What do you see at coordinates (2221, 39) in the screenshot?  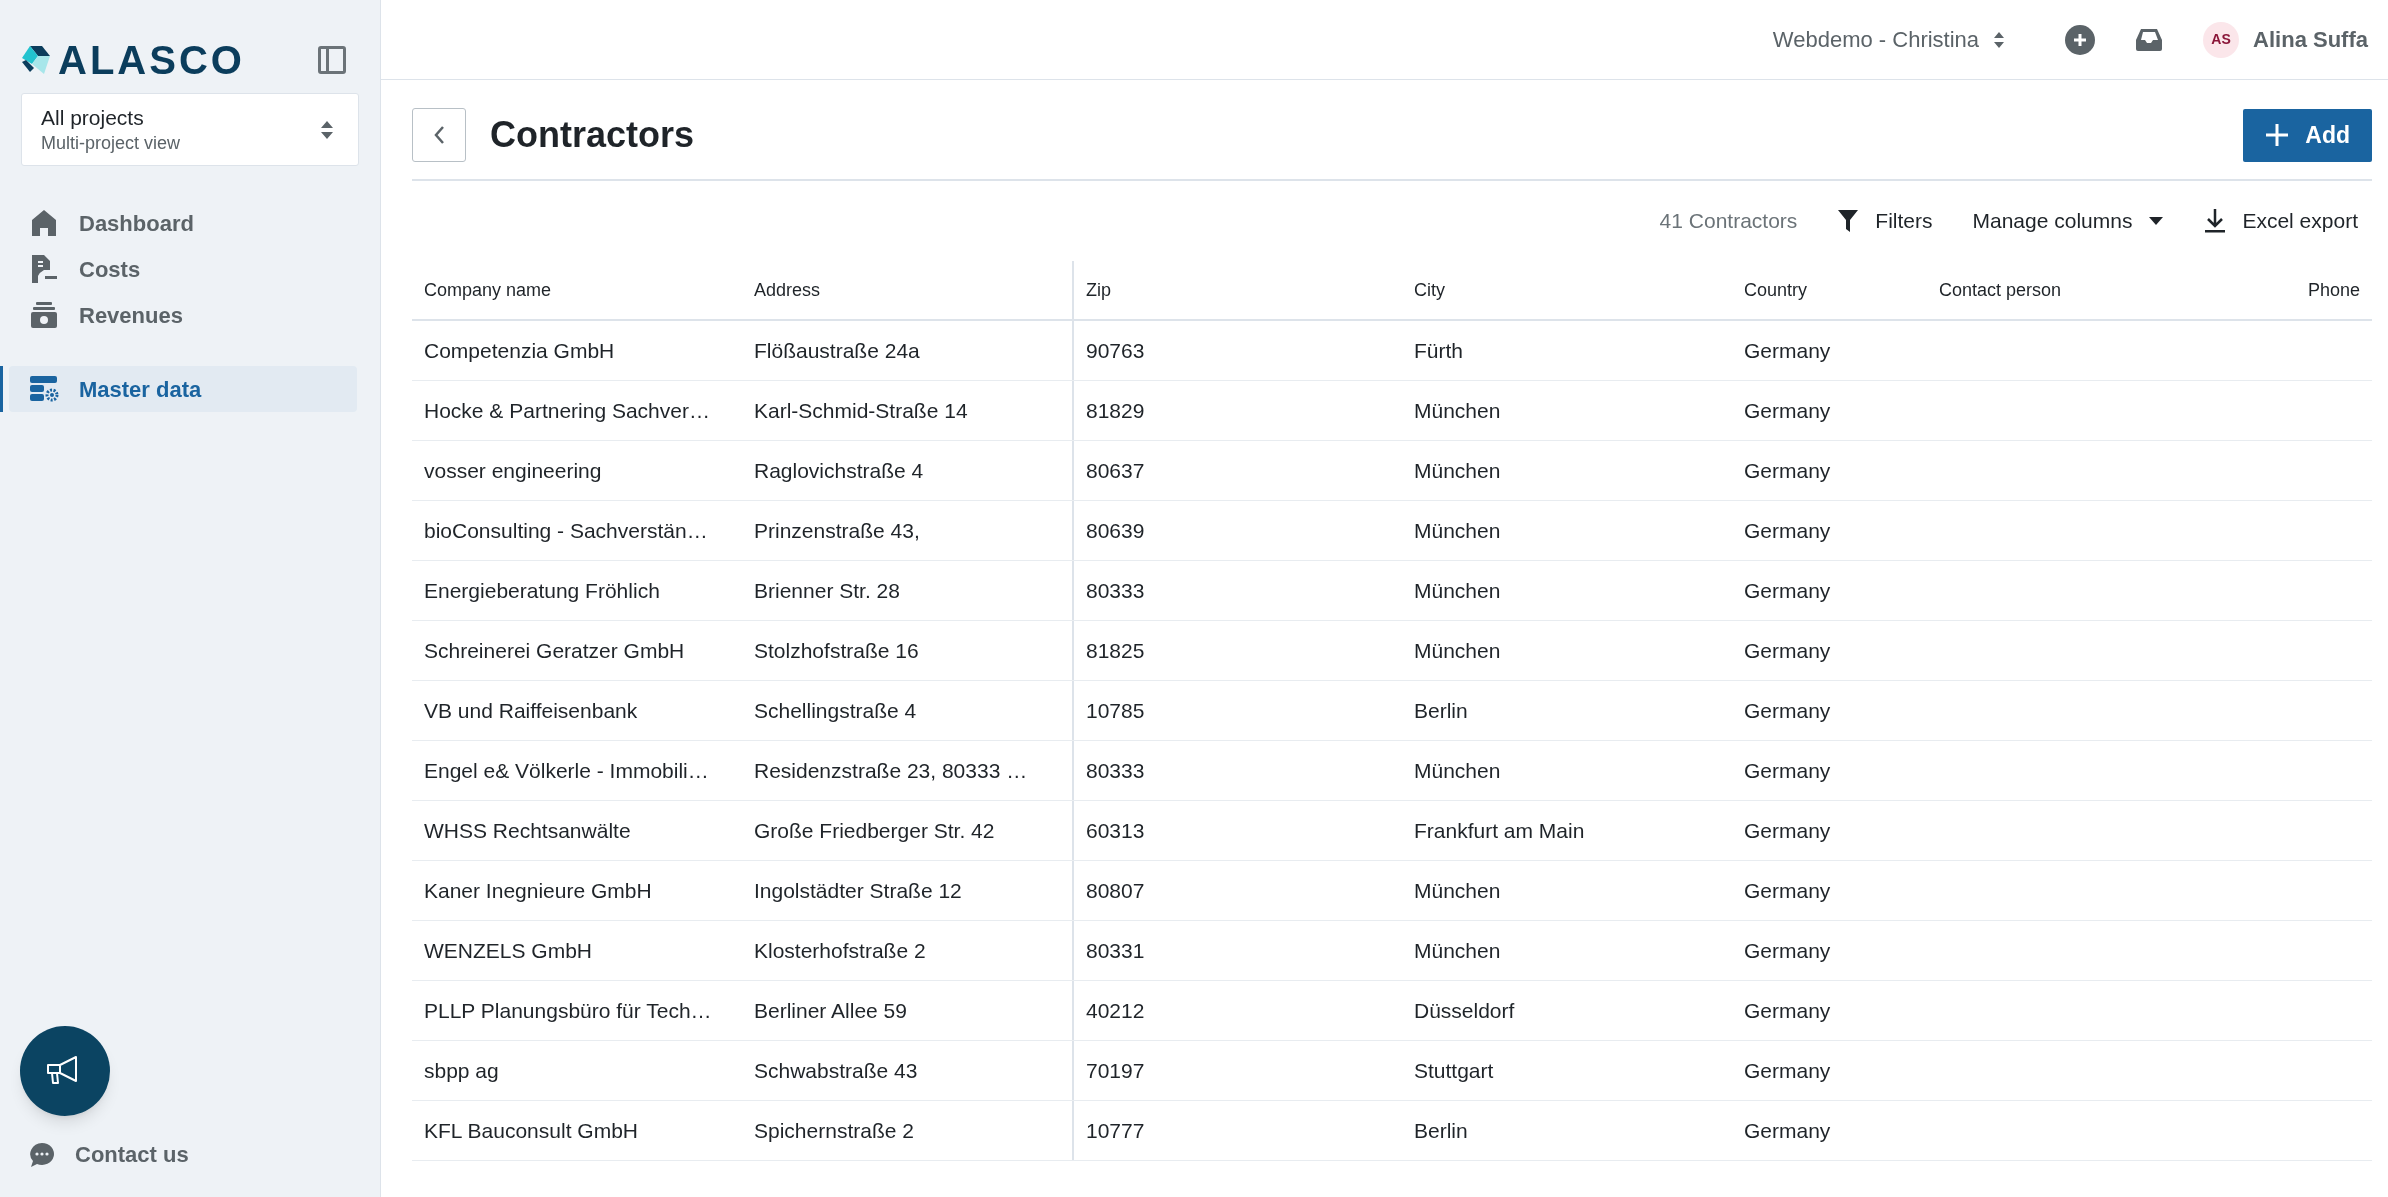 I see `user-avatar: AS` at bounding box center [2221, 39].